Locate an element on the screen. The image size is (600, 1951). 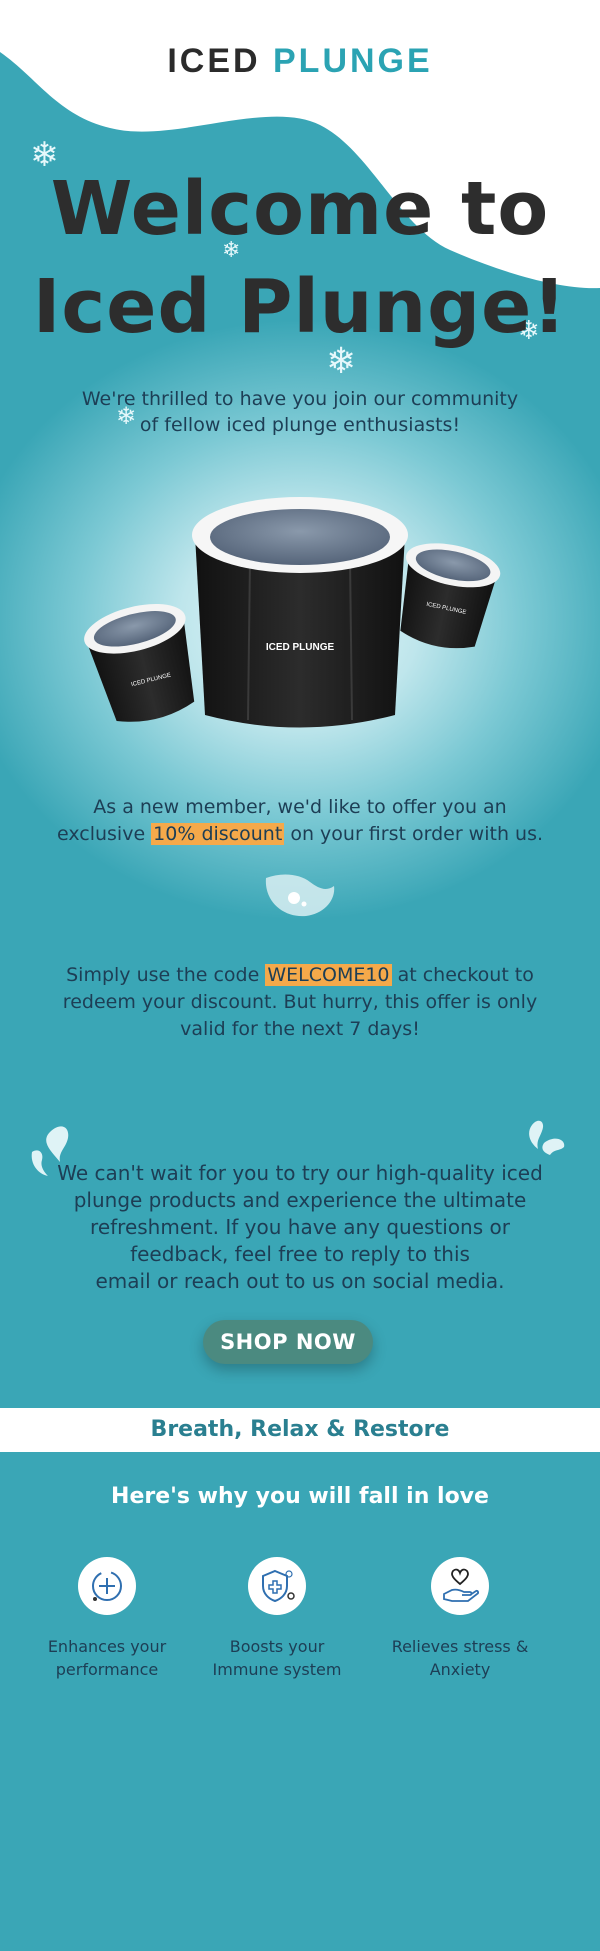
shop-now-button: SHOP NOW is located at coordinates (288, 1342).